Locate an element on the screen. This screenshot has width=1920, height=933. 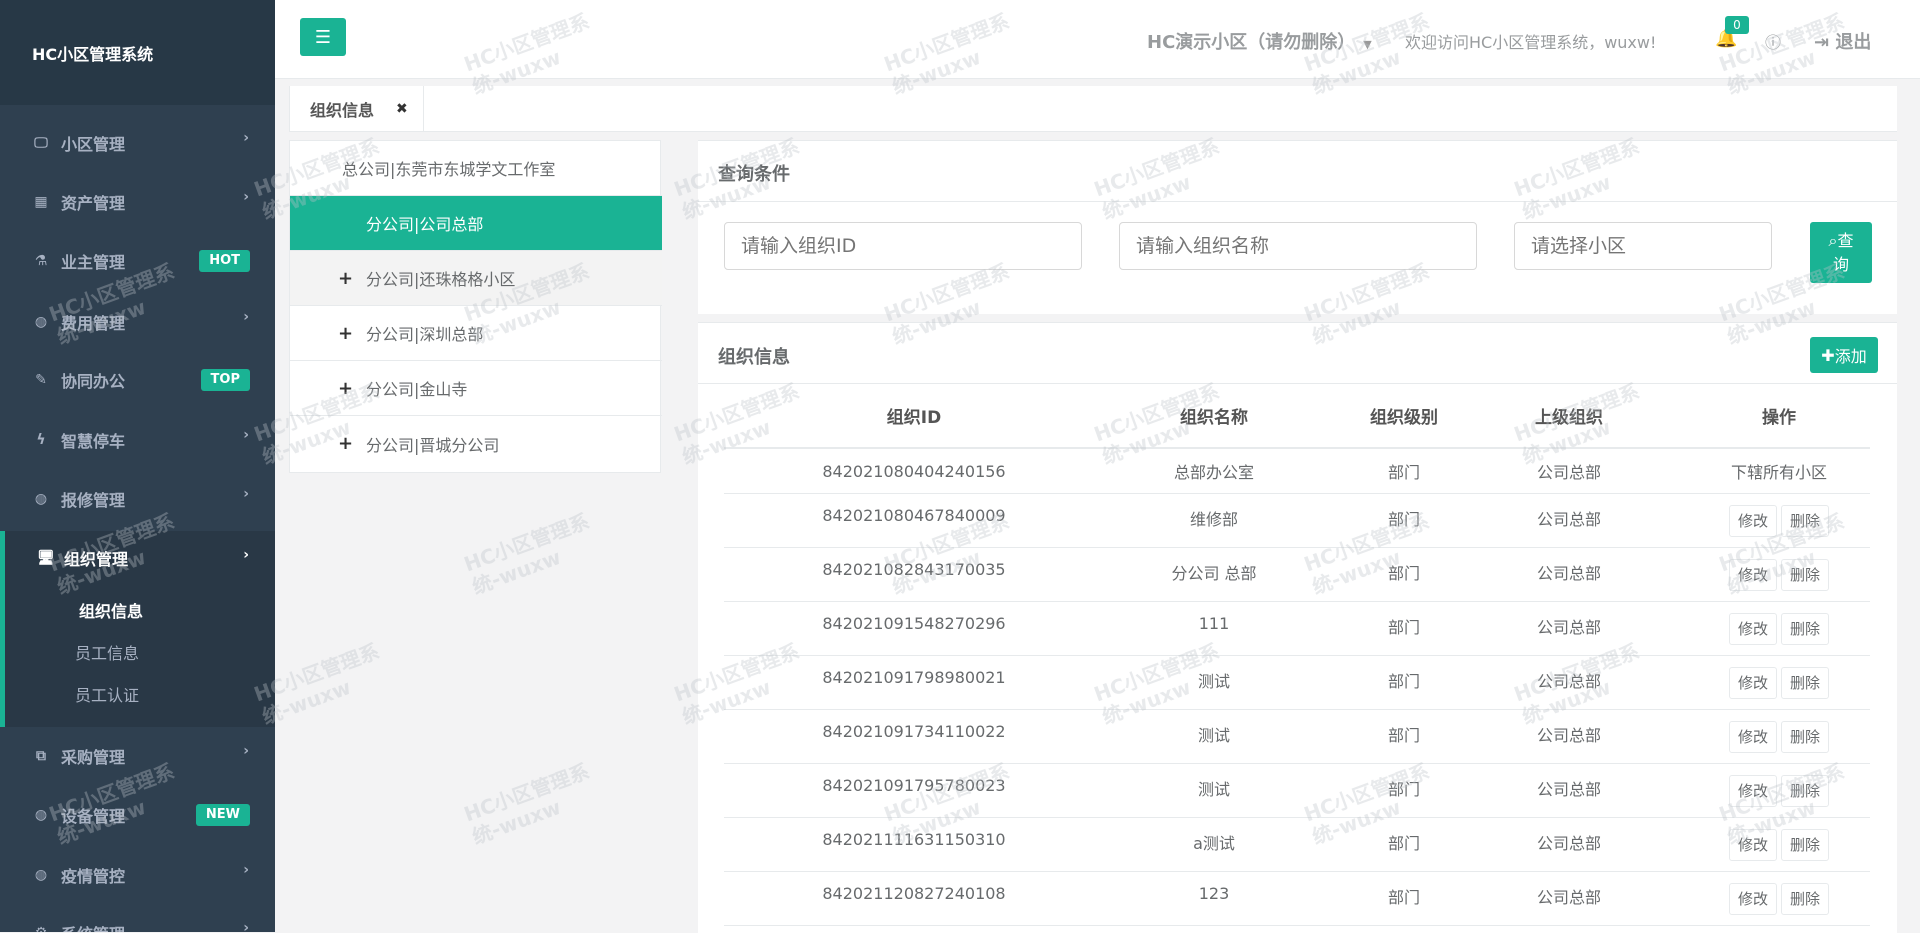
sidebar-item-epidemic: ◍ 疫情管控 › is located at coordinates (137, 875).